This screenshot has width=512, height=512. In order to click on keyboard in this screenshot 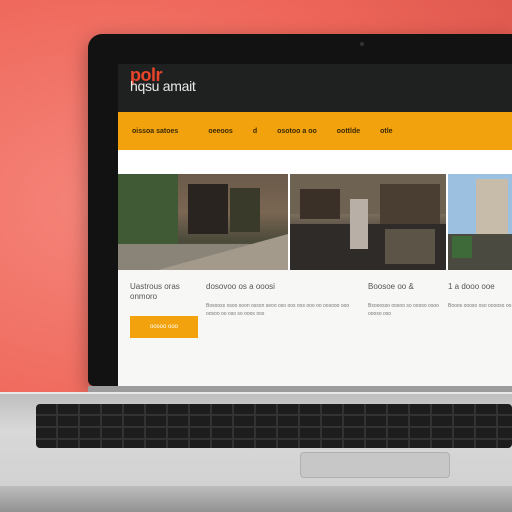, I will do `click(274, 426)`.